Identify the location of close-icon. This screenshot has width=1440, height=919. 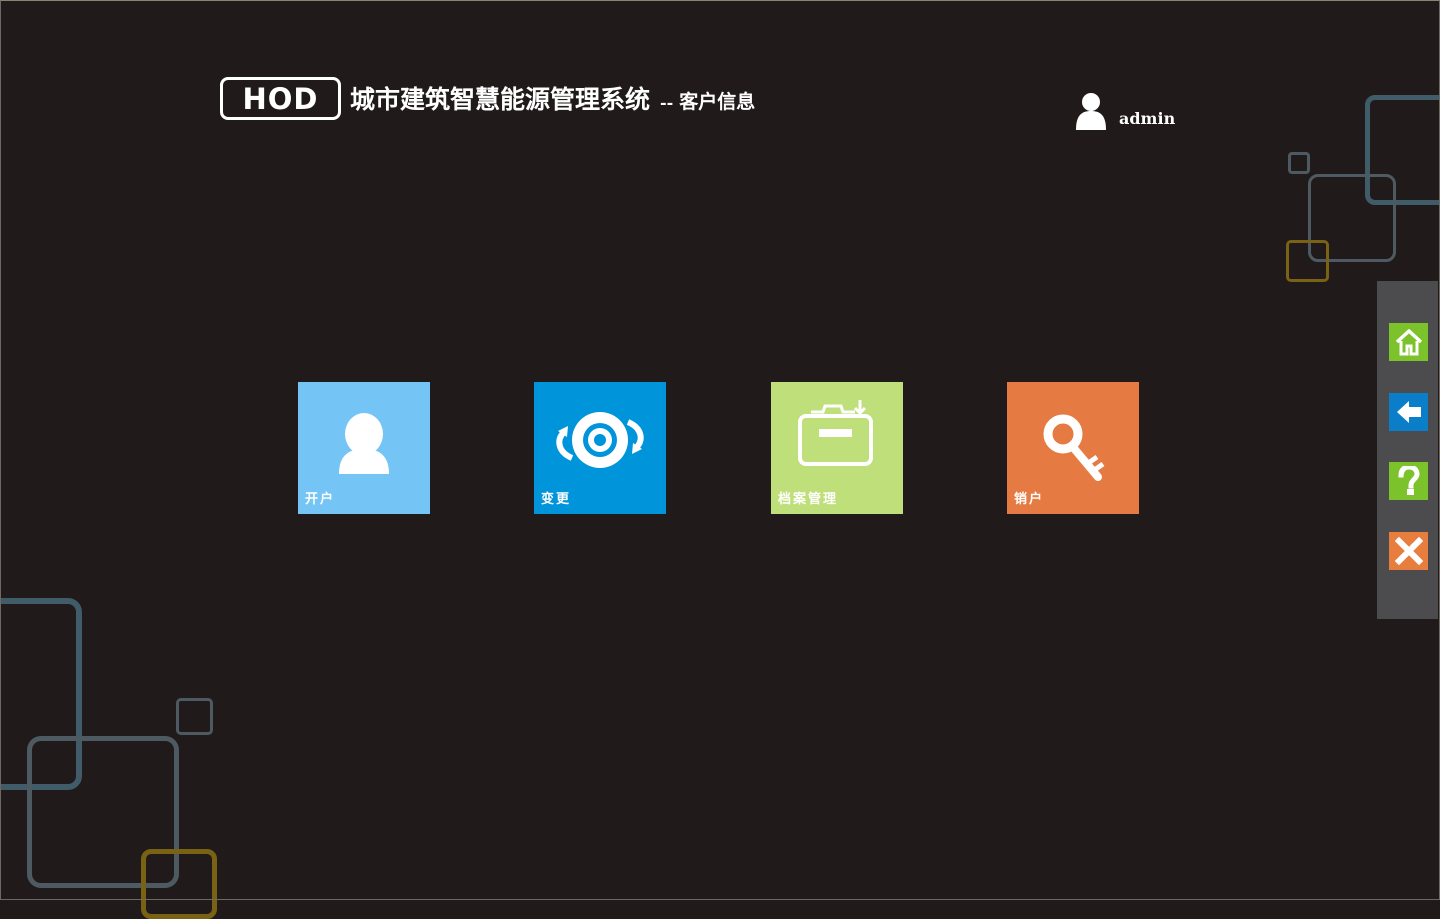
(1408, 551).